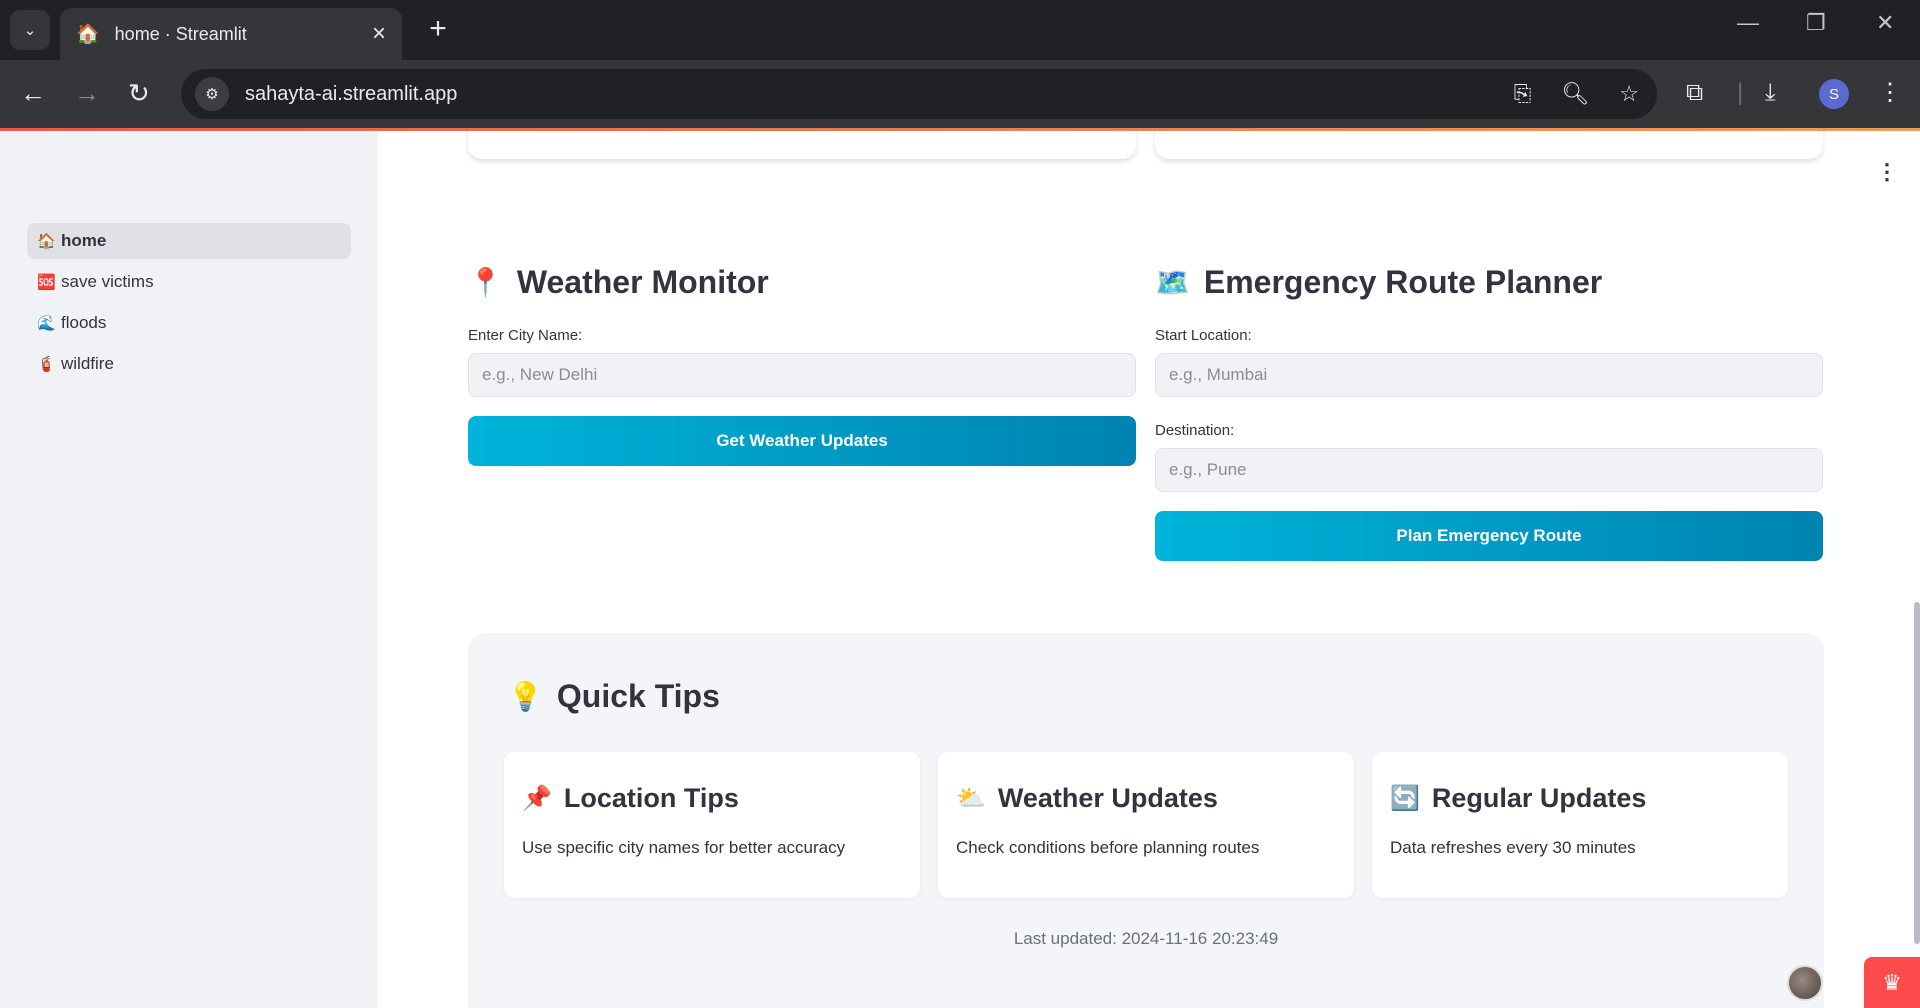 Image resolution: width=1920 pixels, height=1008 pixels. Describe the element at coordinates (84, 240) in the screenshot. I see `sidebar-item-label: home` at that location.